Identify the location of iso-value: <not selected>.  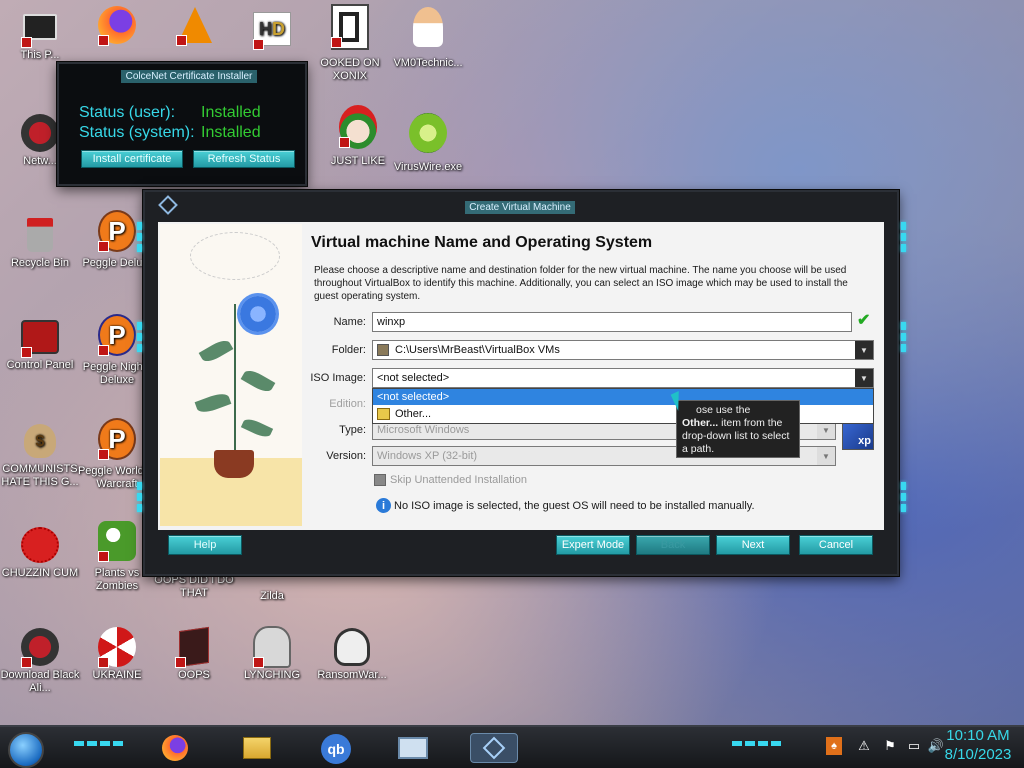
(413, 378).